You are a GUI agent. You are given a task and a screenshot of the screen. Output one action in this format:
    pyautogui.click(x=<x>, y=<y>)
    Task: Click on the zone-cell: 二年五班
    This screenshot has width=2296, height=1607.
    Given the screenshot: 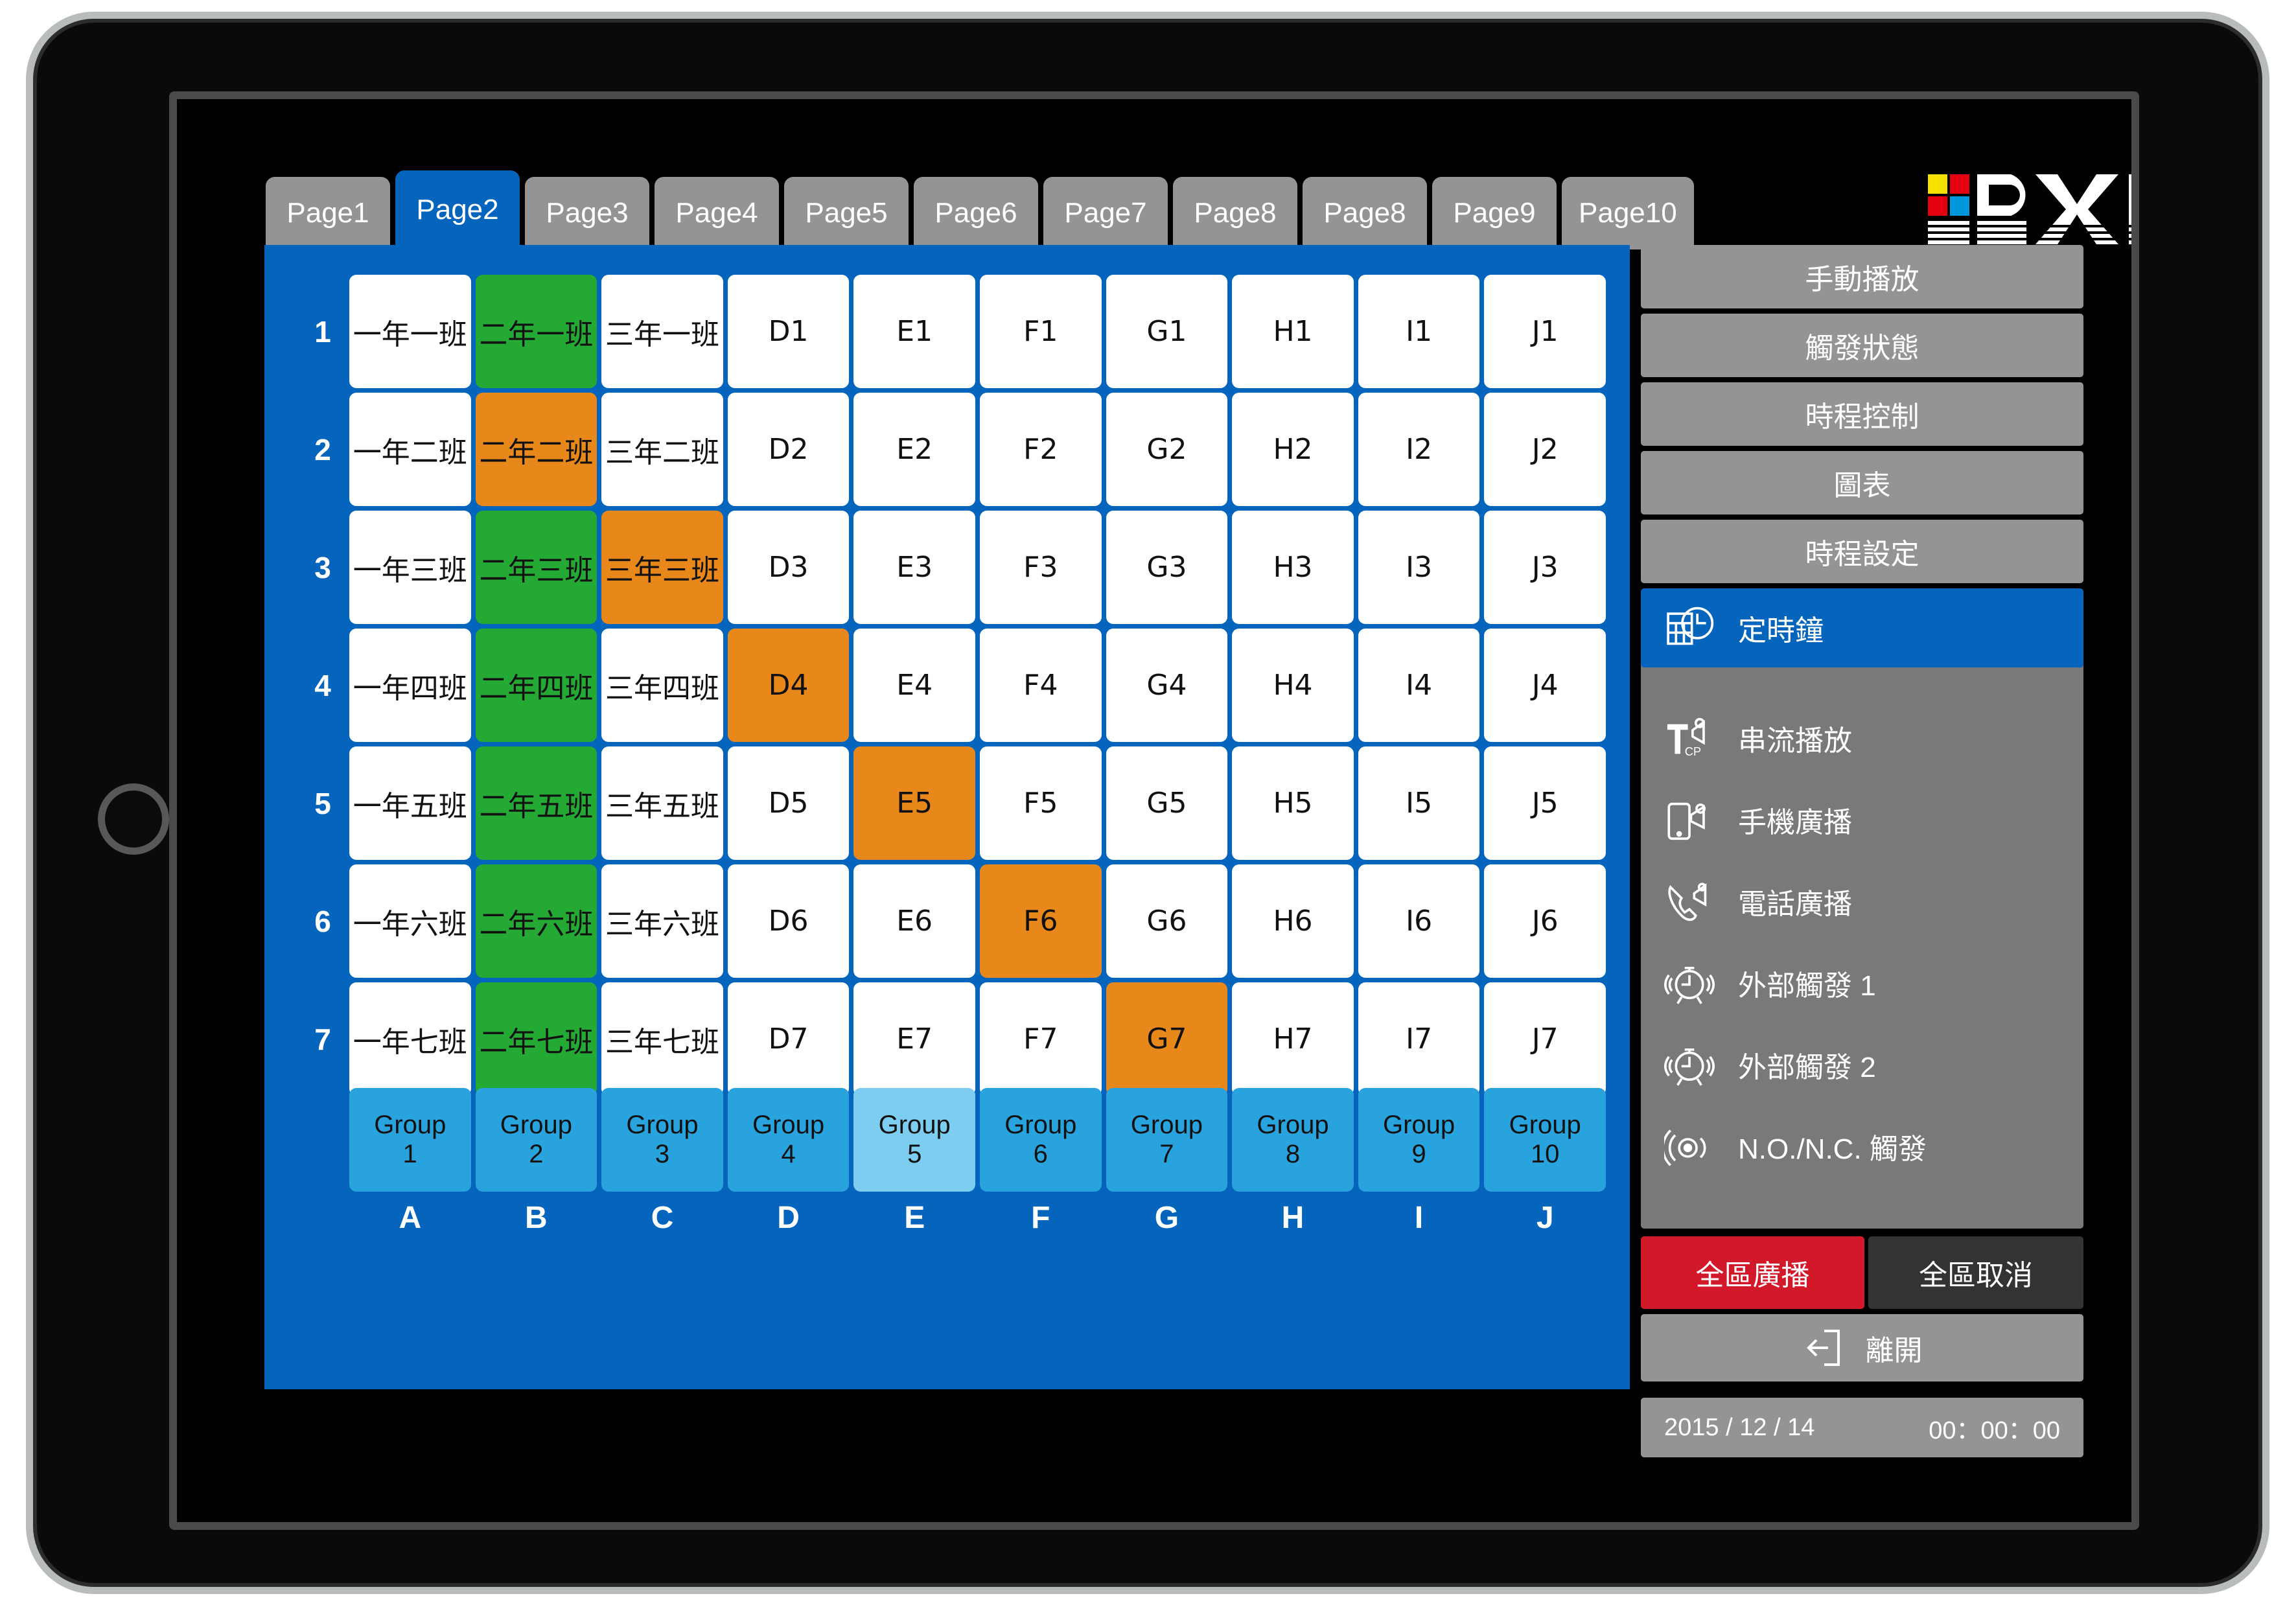 What is the action you would take?
    pyautogui.click(x=536, y=803)
    